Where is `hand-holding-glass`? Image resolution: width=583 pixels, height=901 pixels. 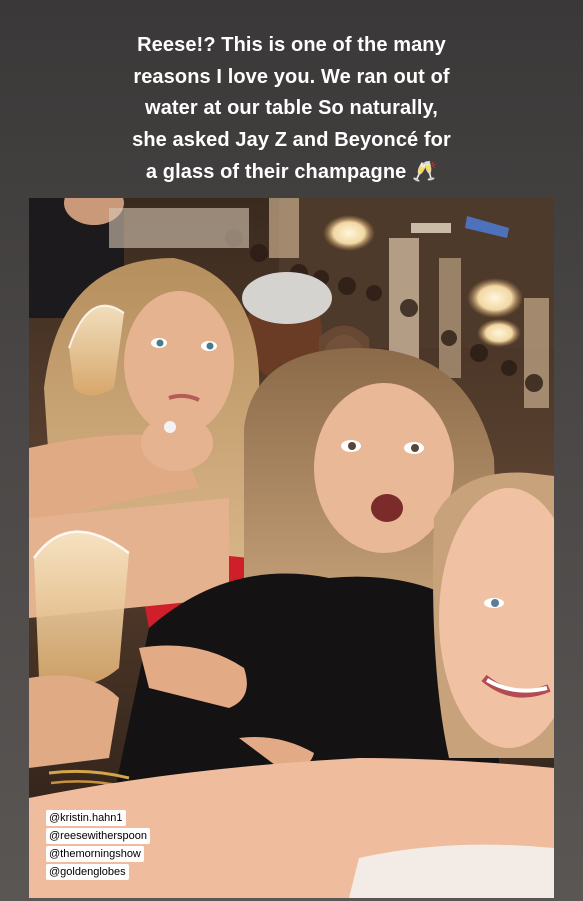
hand-holding-glass is located at coordinates (74, 721).